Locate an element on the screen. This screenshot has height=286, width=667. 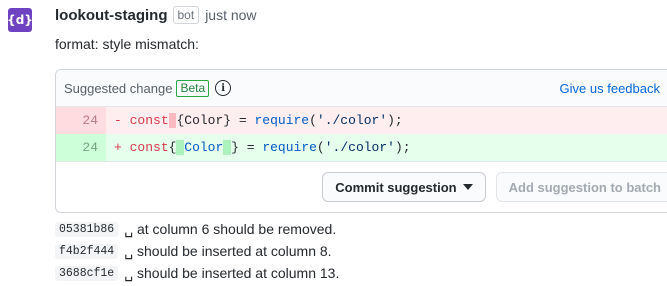
commit-hash: f4b2f444 is located at coordinates (87, 251).